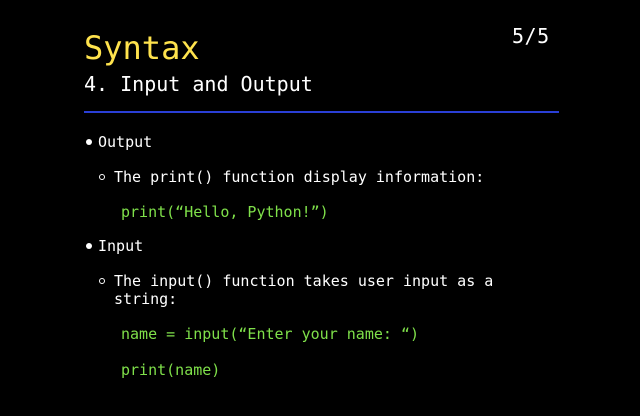 The image size is (640, 416). I want to click on input-description-line2: string:, so click(146, 299).